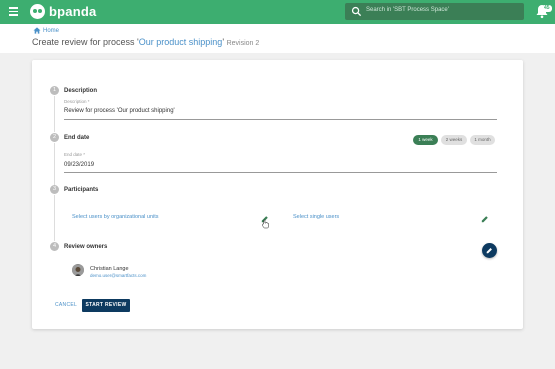 Image resolution: width=555 pixels, height=369 pixels. I want to click on step-number: 3, so click(54, 189).